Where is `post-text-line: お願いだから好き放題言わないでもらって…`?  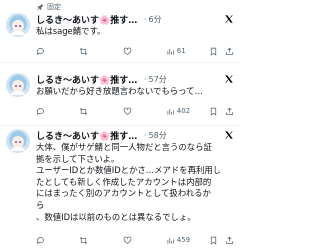 post-text-line: お願いだから好き放題言わないでもらって… is located at coordinates (119, 91).